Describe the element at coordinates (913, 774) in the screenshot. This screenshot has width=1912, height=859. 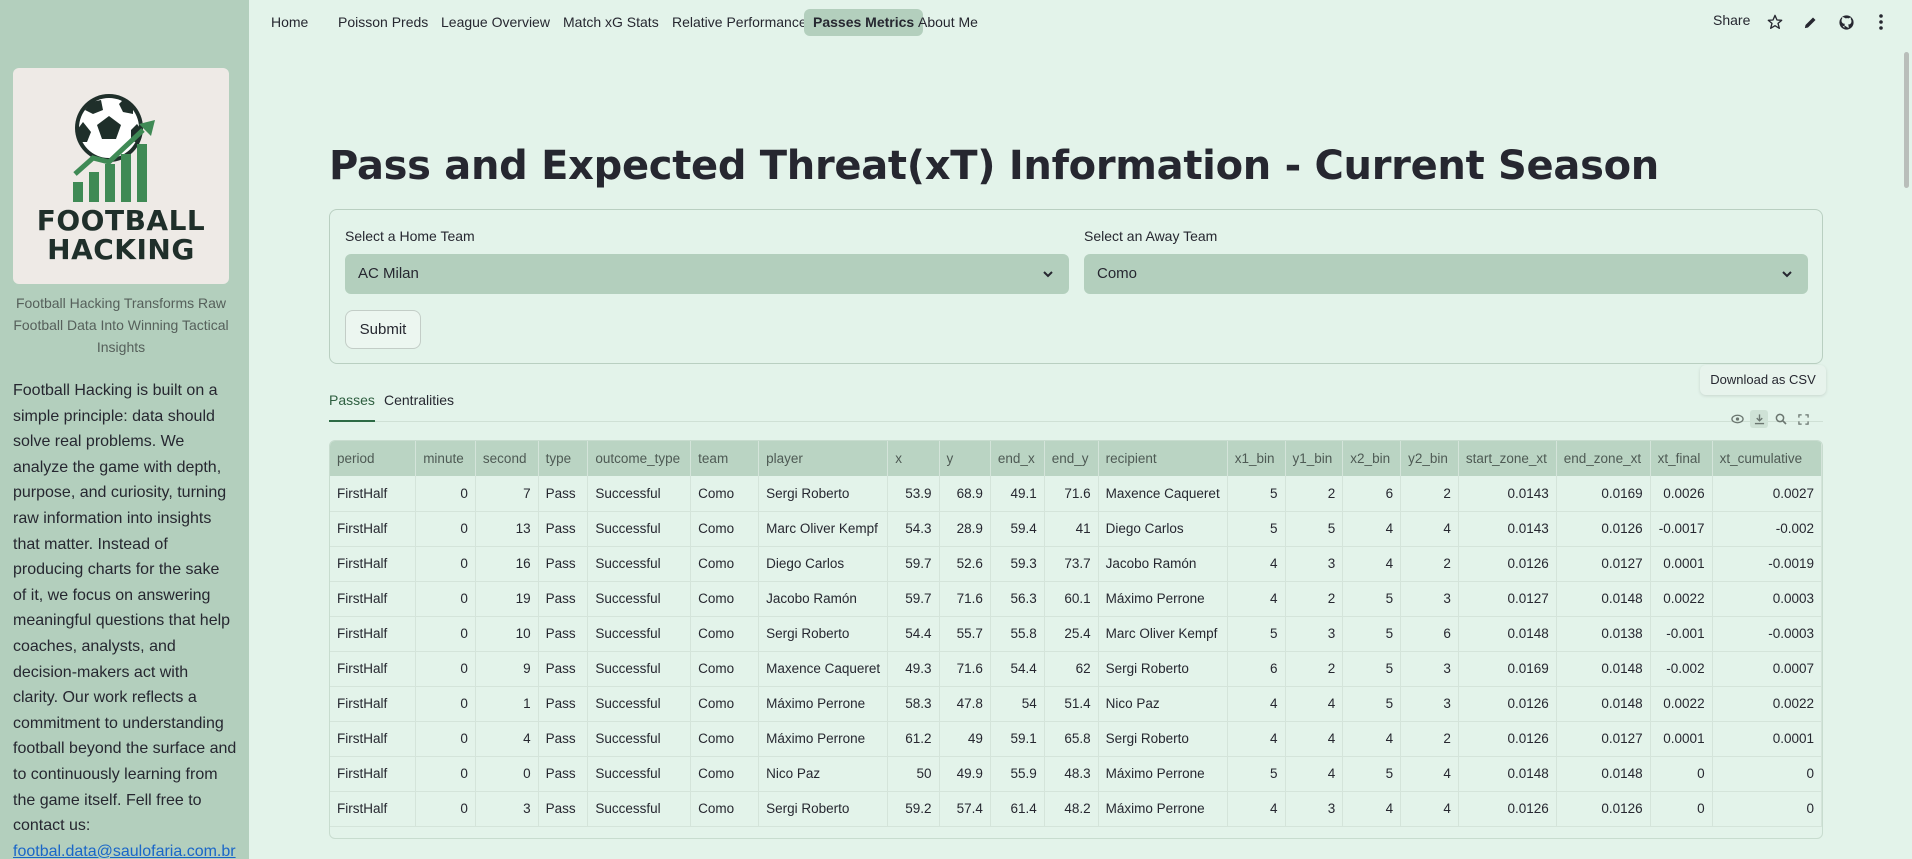
I see `table-cell: 50` at that location.